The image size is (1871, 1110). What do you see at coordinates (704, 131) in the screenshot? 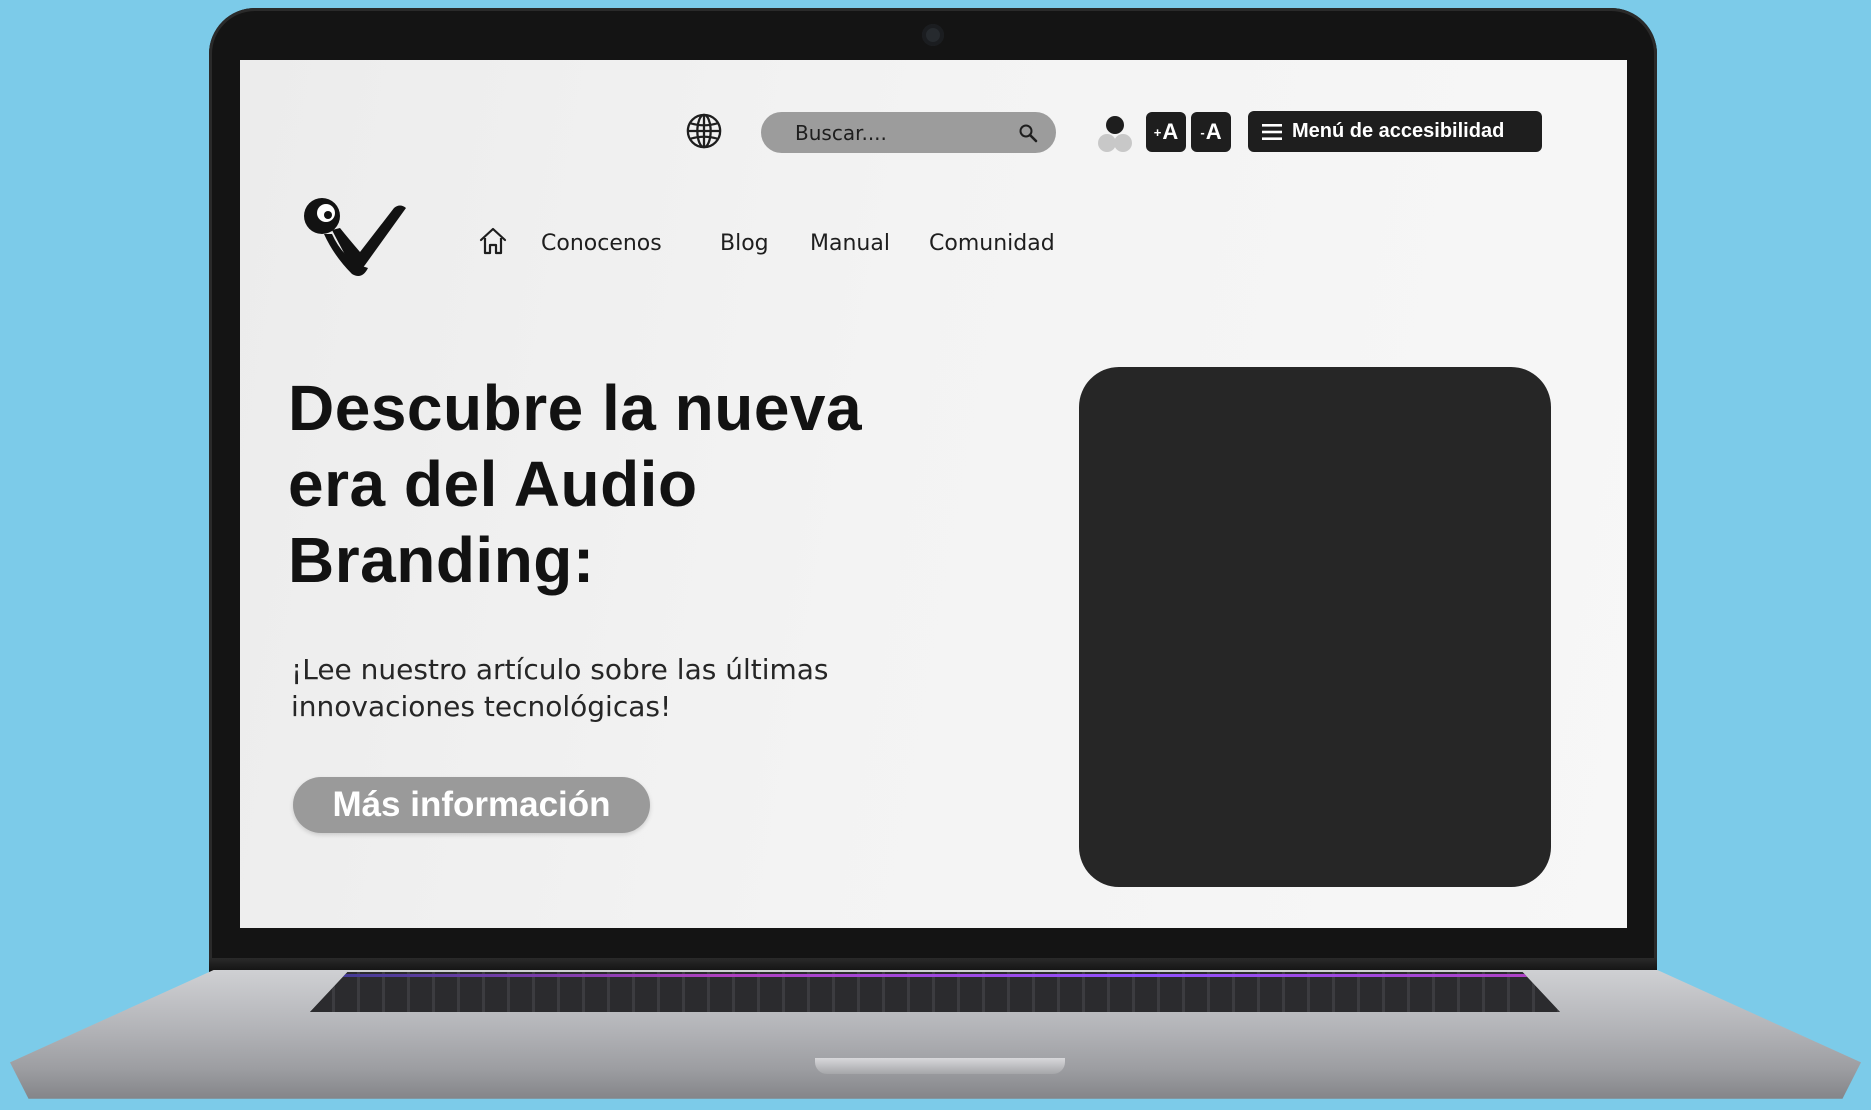
I see `globe-icon` at bounding box center [704, 131].